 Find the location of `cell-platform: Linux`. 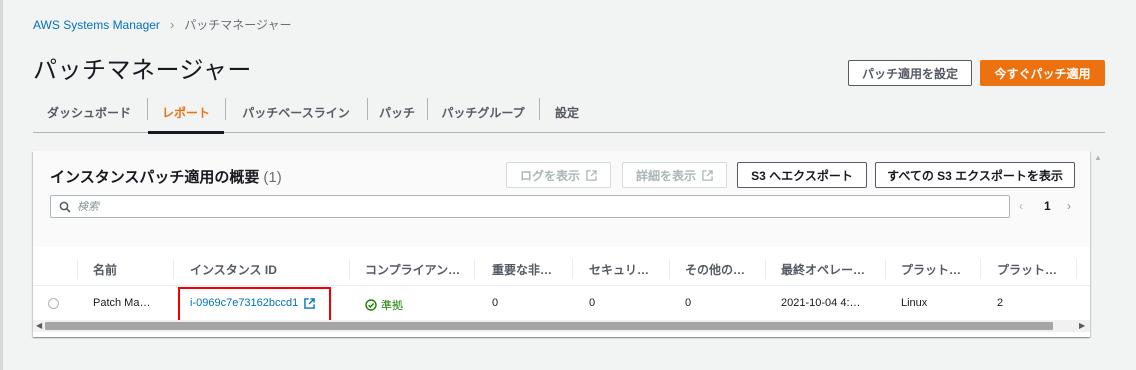

cell-platform: Linux is located at coordinates (914, 303).